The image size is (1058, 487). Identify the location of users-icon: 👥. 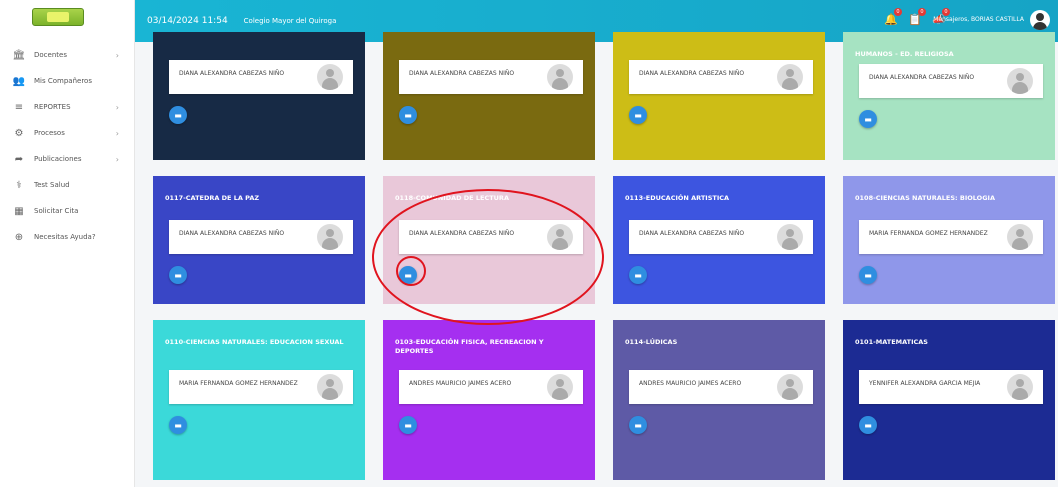
(19, 81).